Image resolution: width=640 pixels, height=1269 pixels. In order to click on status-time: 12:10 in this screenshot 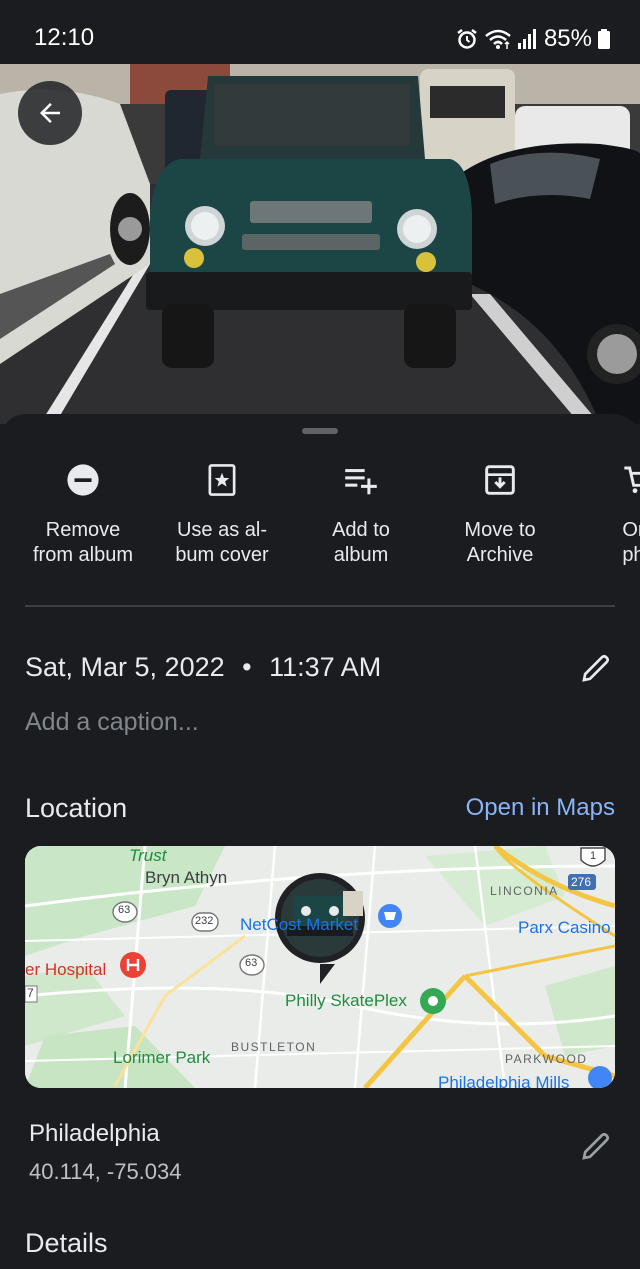, I will do `click(64, 37)`.